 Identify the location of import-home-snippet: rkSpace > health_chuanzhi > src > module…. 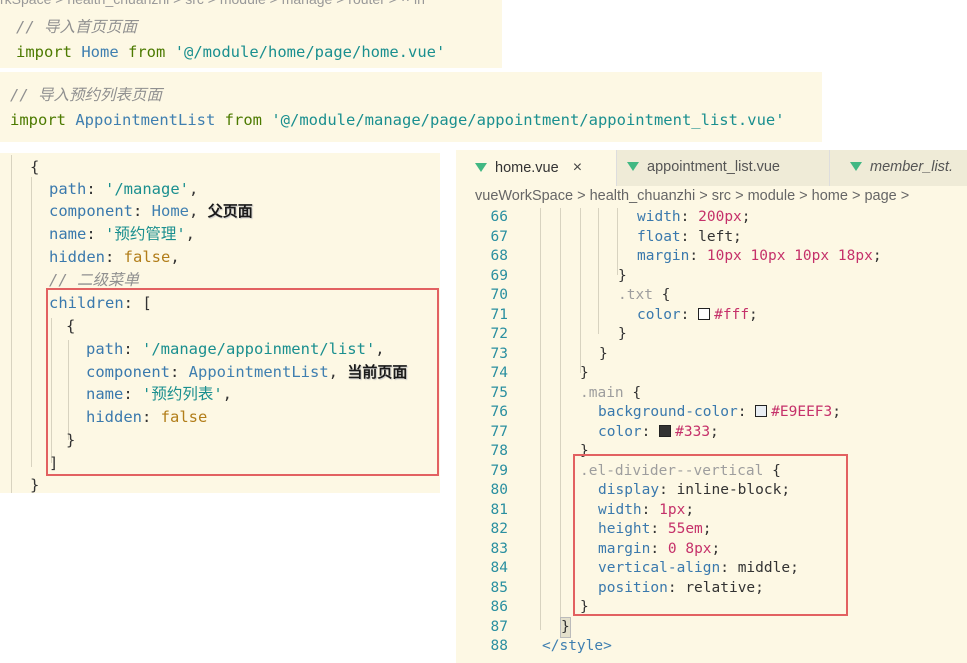
(251, 34).